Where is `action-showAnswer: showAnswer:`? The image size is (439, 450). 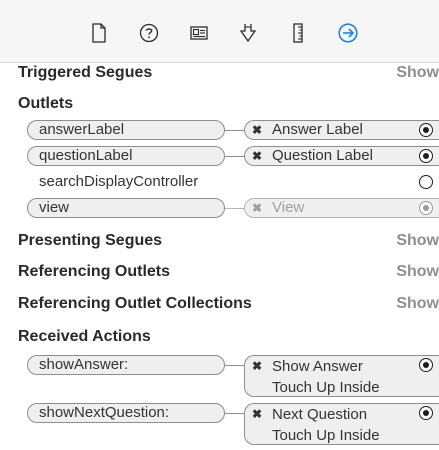 action-showAnswer: showAnswer: is located at coordinates (126, 365).